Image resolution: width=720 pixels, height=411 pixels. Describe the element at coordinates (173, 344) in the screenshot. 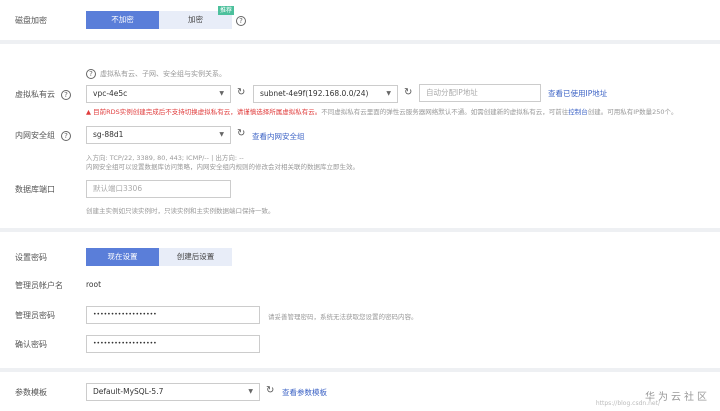

I see `confirm-password-input: ••••••••••••••••••` at that location.